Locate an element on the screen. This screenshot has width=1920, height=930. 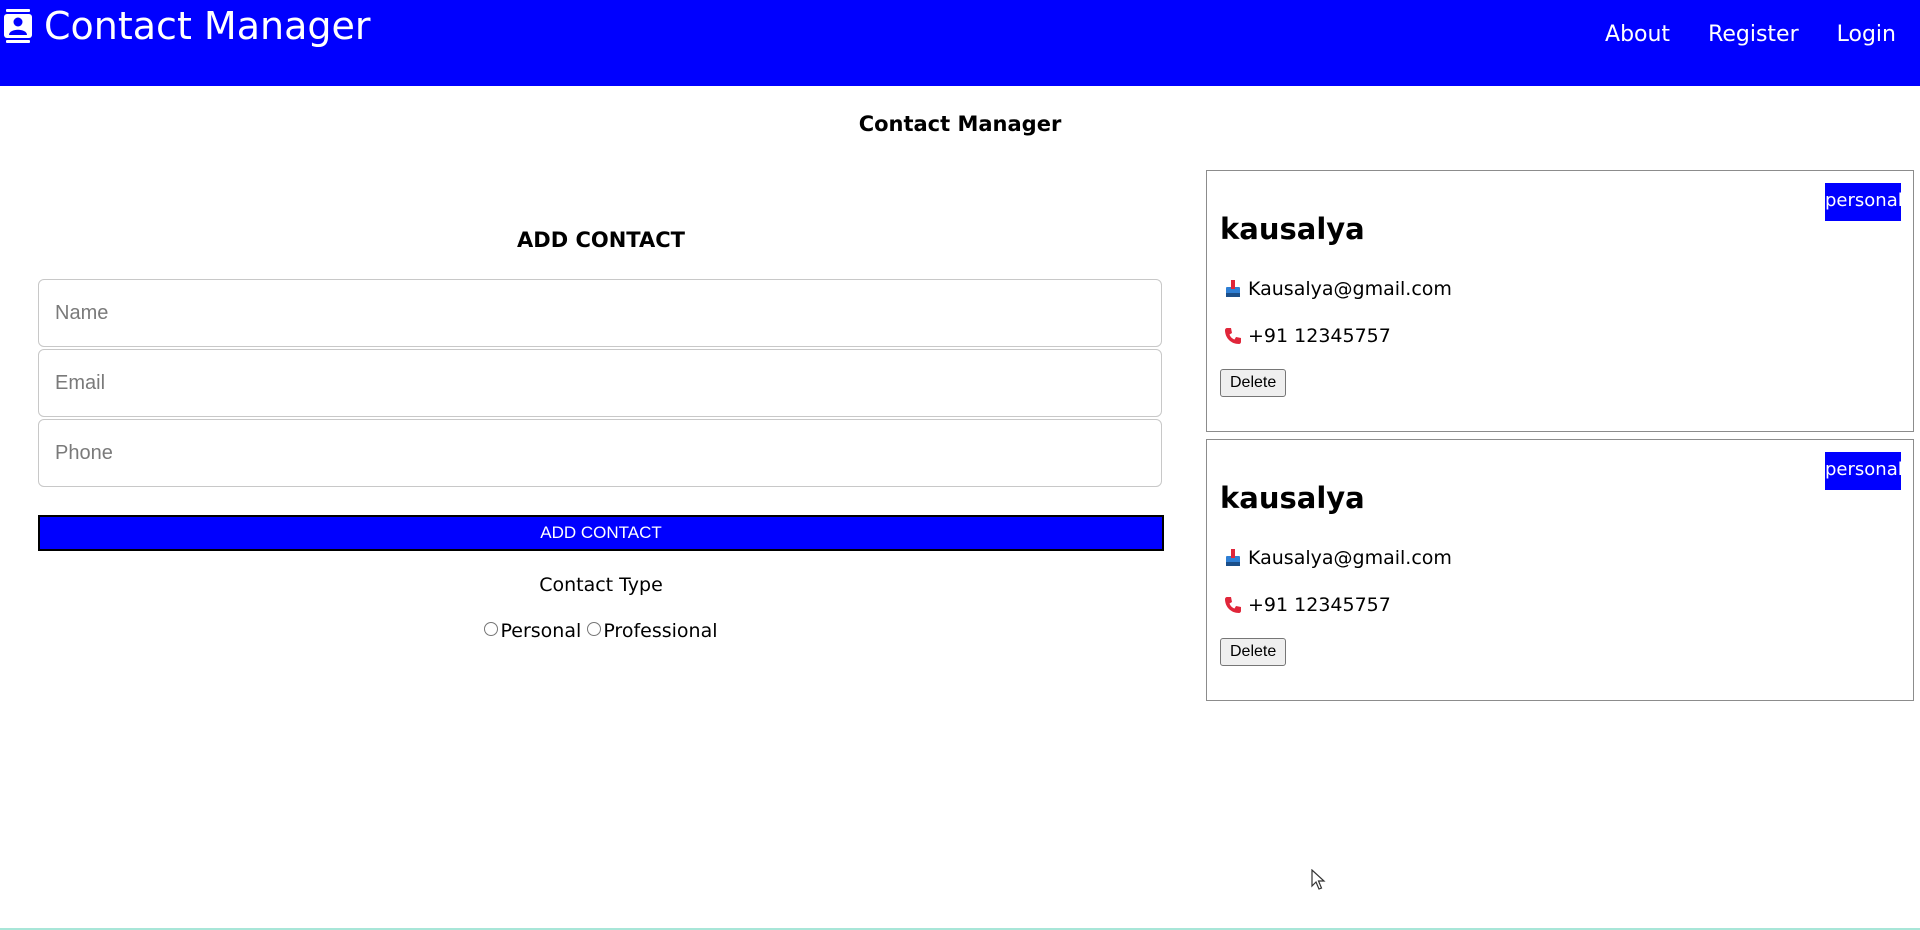
email-input is located at coordinates (600, 383).